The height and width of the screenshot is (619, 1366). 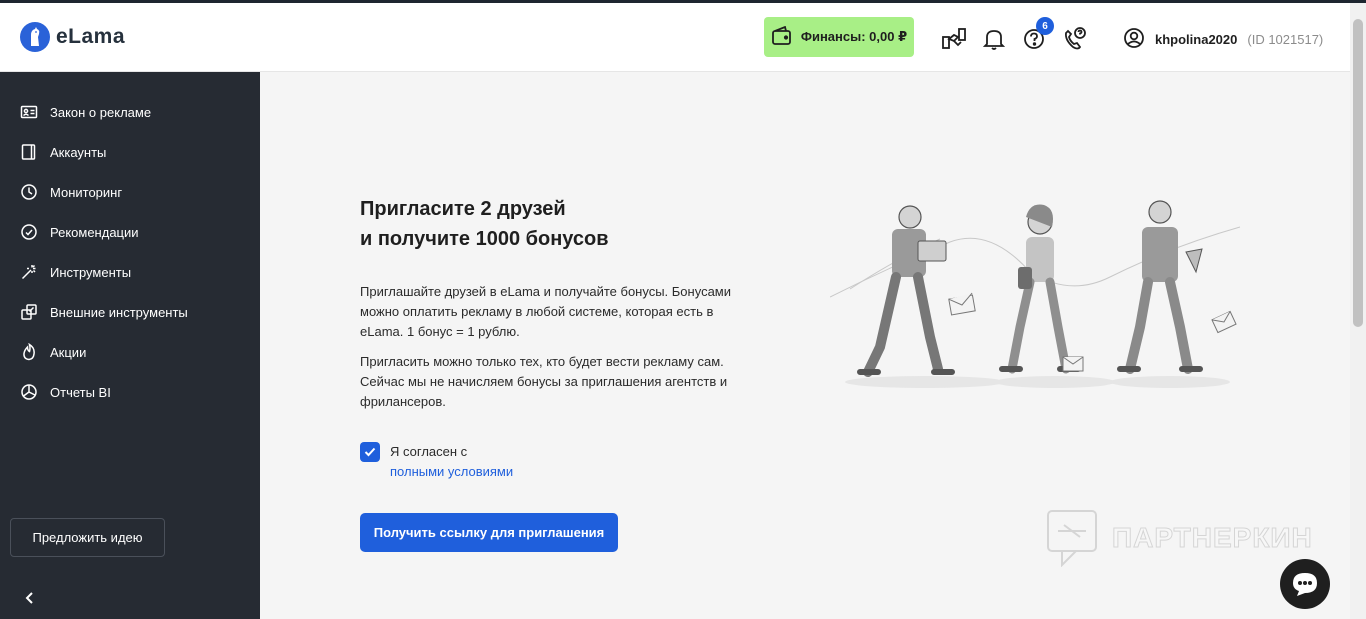 I want to click on person-with-laptop, so click(x=906, y=291).